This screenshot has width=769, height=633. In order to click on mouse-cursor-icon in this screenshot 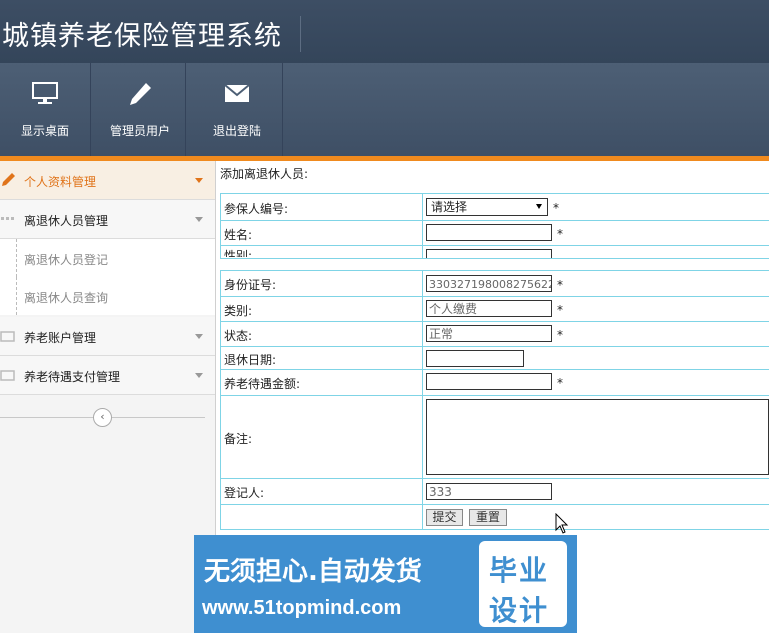, I will do `click(562, 523)`.